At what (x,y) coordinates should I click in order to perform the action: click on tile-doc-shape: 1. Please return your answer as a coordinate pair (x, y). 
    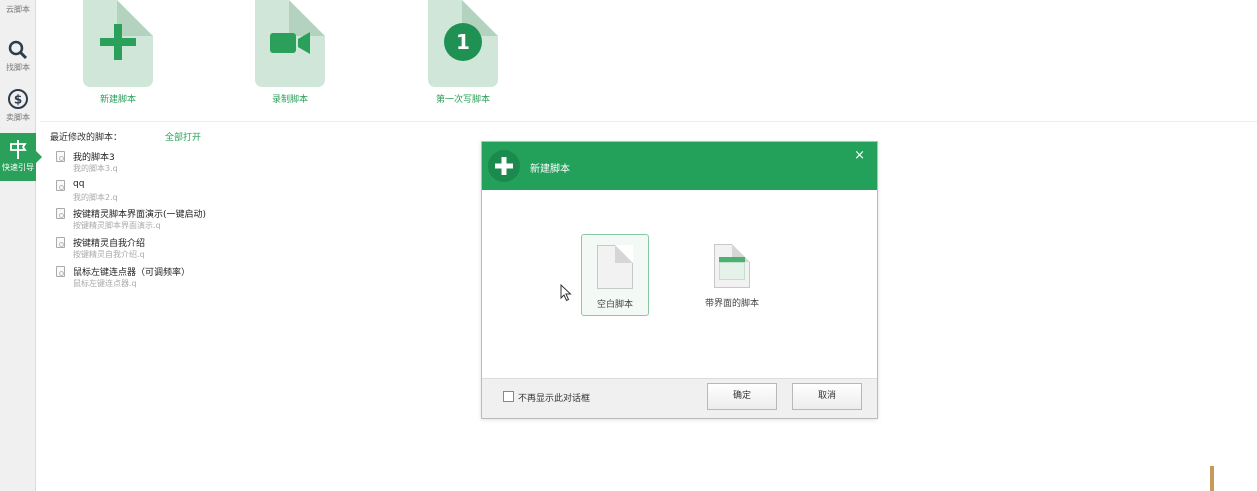
    Looking at the image, I should click on (463, 43).